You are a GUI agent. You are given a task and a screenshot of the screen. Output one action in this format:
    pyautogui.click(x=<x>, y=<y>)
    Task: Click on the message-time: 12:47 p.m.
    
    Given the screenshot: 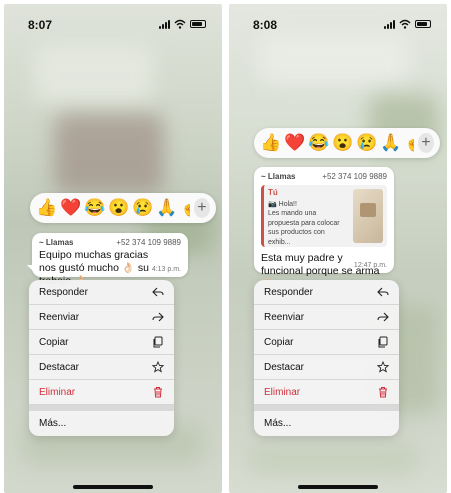 What is the action you would take?
    pyautogui.click(x=370, y=265)
    